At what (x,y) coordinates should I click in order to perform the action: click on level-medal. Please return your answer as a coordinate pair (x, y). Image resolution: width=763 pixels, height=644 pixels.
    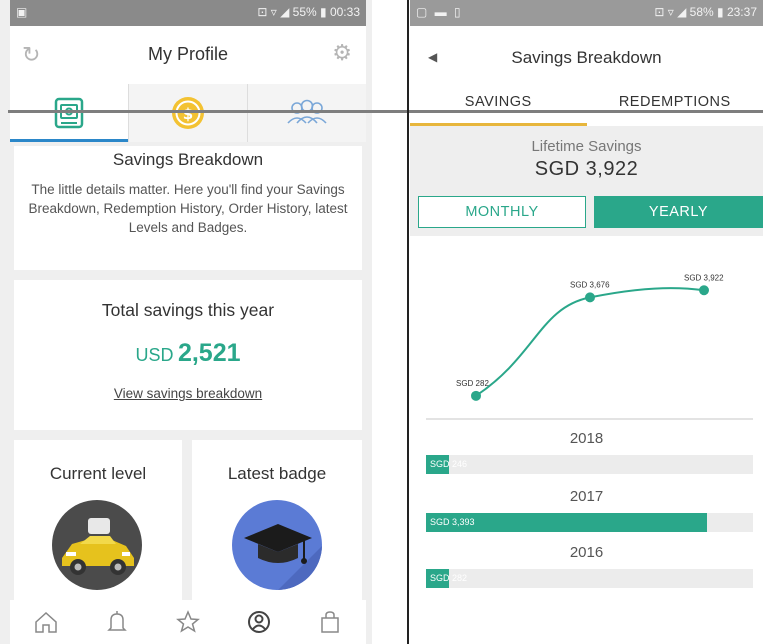
    Looking at the image, I should click on (97, 545).